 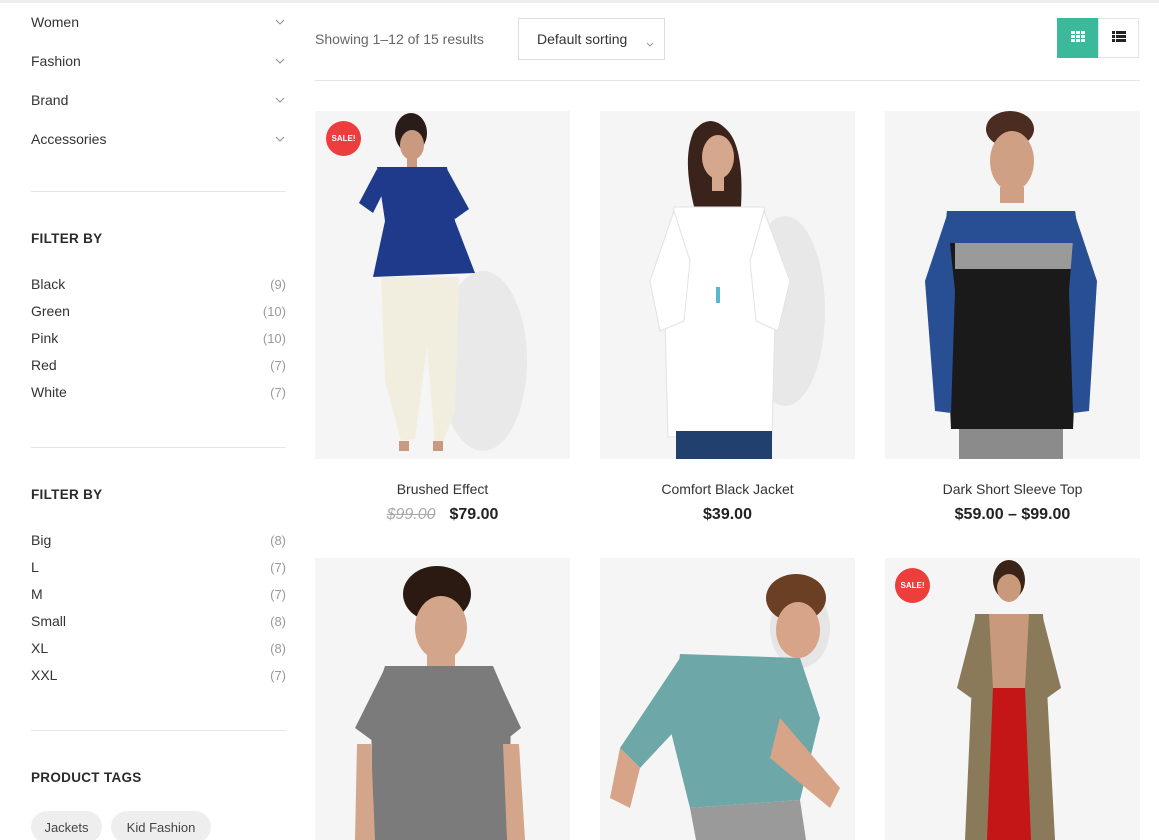 What do you see at coordinates (158, 540) in the screenshot?
I see `filter-size-big: Big (8)` at bounding box center [158, 540].